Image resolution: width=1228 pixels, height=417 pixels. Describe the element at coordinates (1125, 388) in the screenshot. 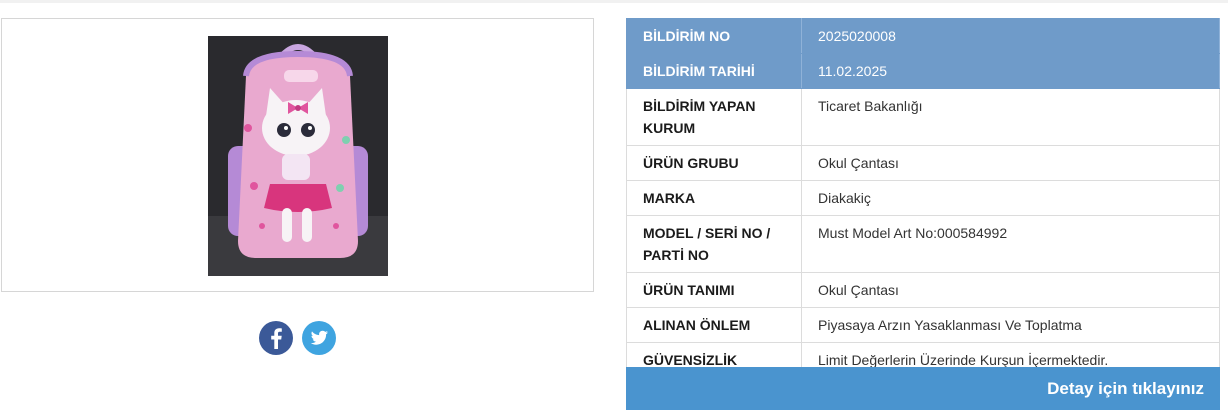

I see `detail-button-label: Detay için tıklayınız` at that location.